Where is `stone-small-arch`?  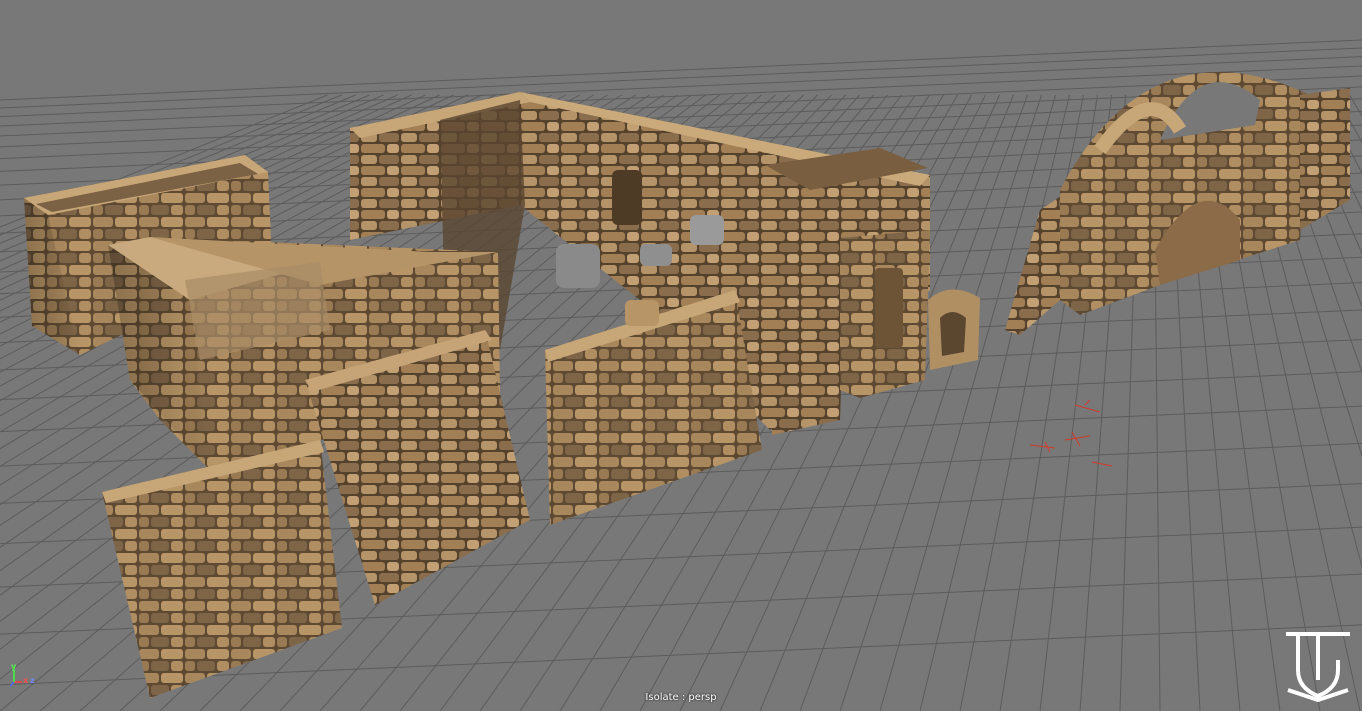
stone-small-arch is located at coordinates (954, 329).